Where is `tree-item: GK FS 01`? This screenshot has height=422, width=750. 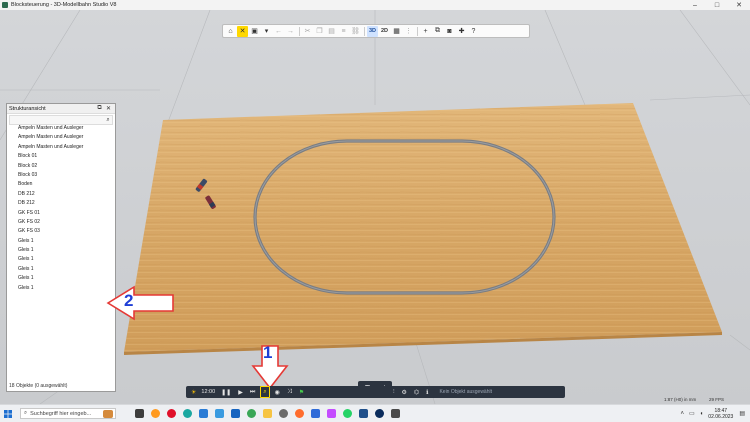
tree-item: GK FS 01 is located at coordinates (61, 213).